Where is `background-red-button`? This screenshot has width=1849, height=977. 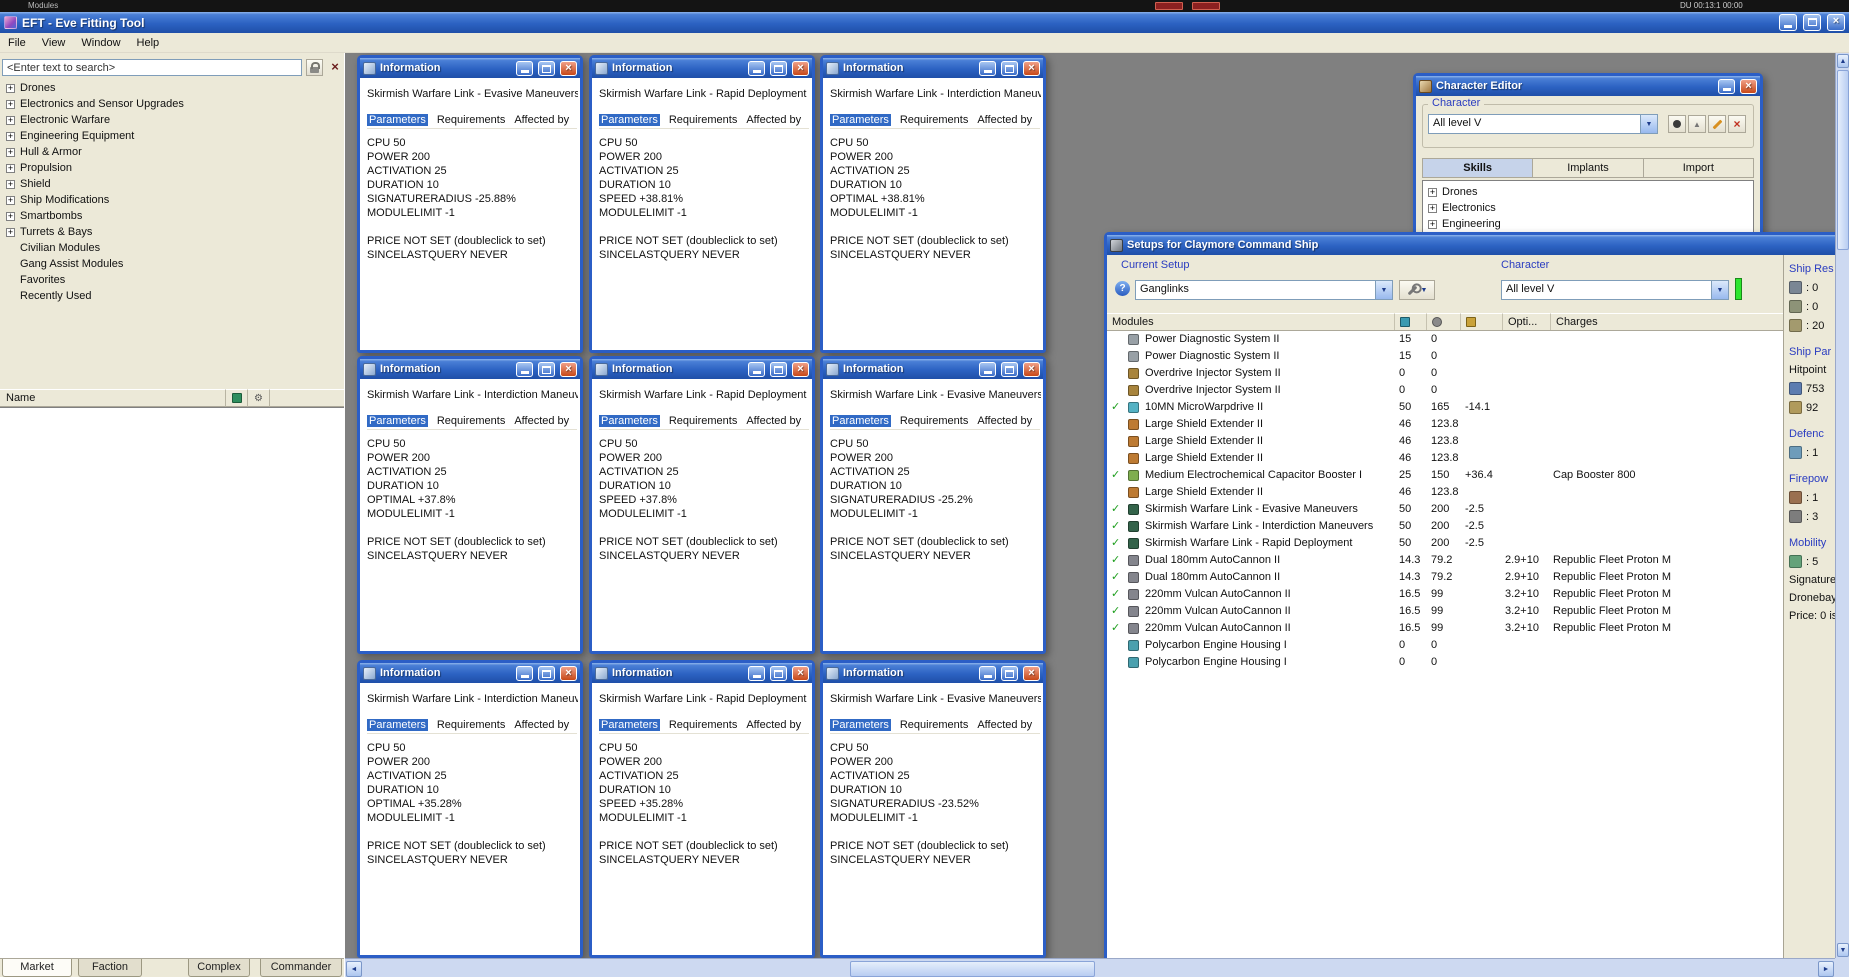 background-red-button is located at coordinates (1169, 6).